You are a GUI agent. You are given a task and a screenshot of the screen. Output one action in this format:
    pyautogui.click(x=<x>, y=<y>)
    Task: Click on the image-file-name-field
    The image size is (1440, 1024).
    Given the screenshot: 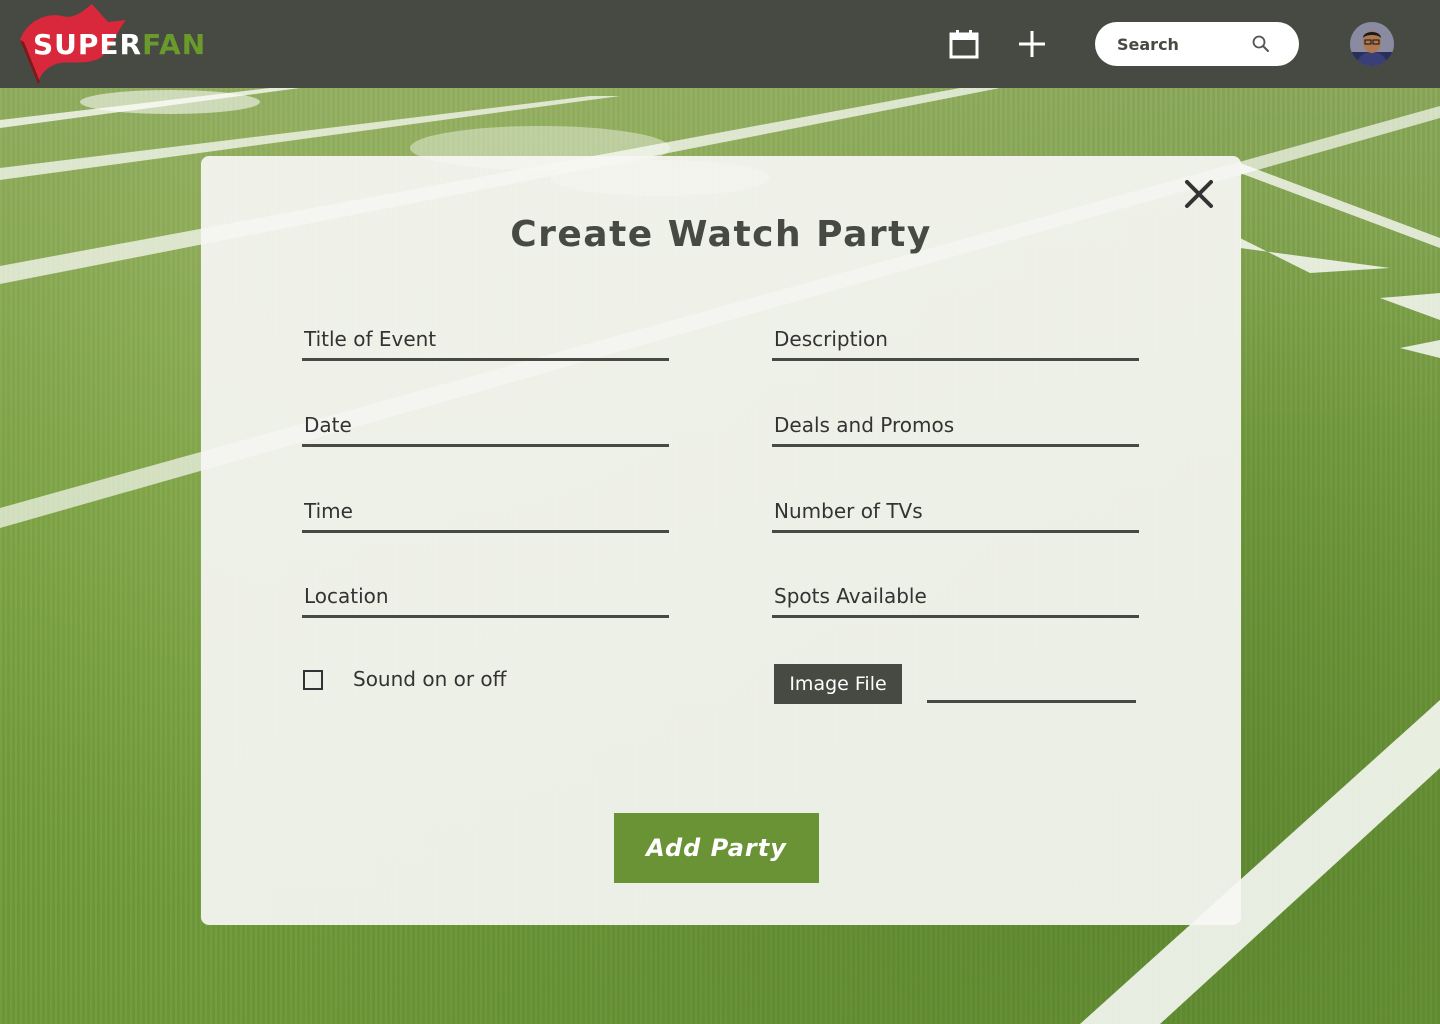 What is the action you would take?
    pyautogui.click(x=1031, y=701)
    